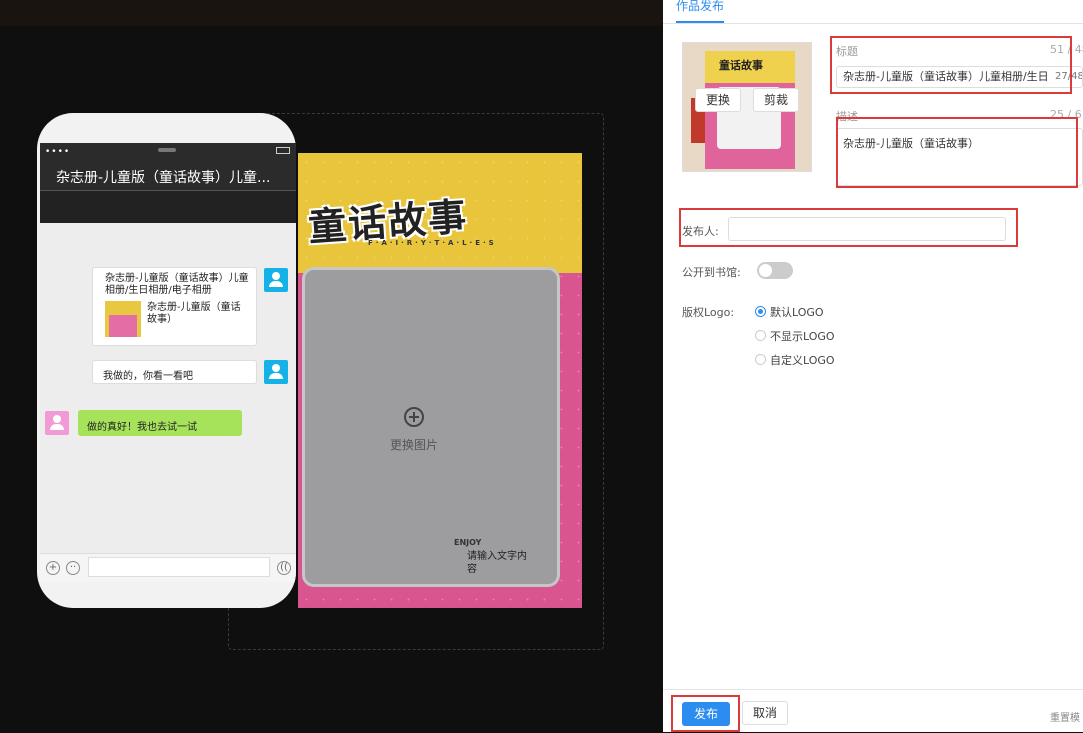  I want to click on crop-cover-button: 剪裁, so click(776, 100).